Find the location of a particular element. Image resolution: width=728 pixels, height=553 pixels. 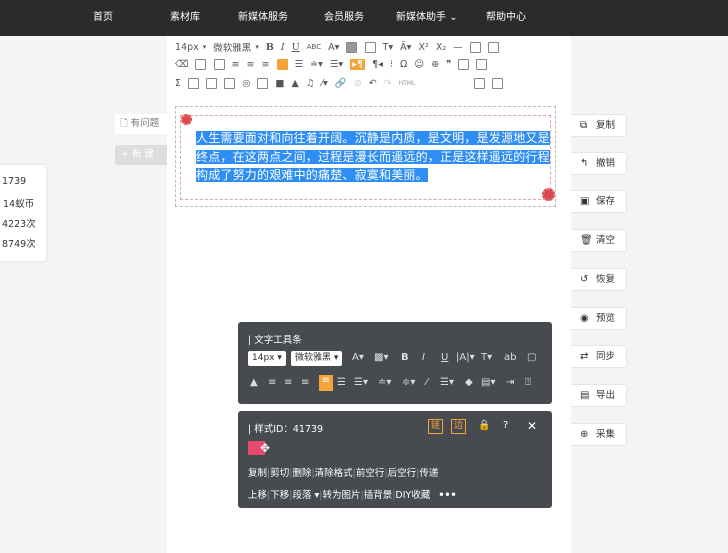

new-page-icon is located at coordinates (475, 47).